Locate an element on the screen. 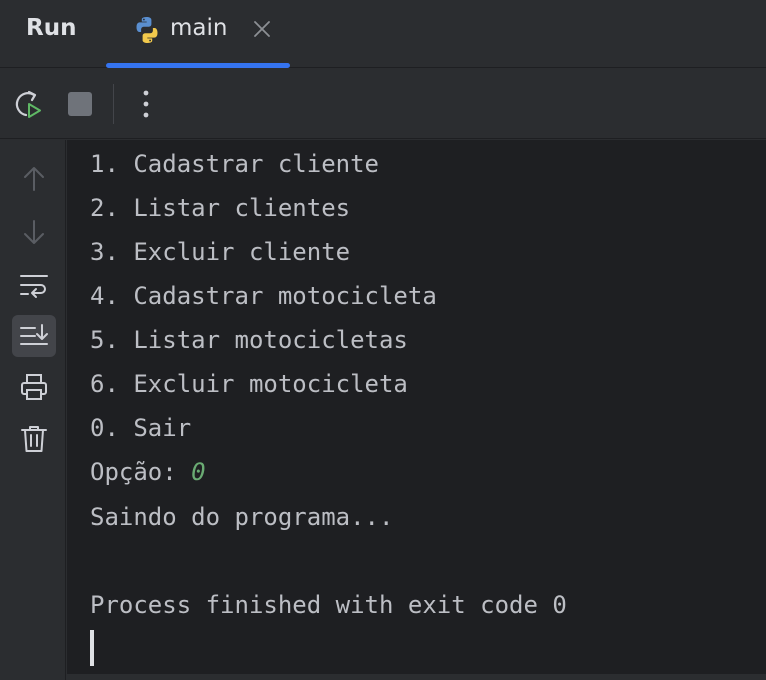  prompt-line: Opção: 0 is located at coordinates (148, 472).